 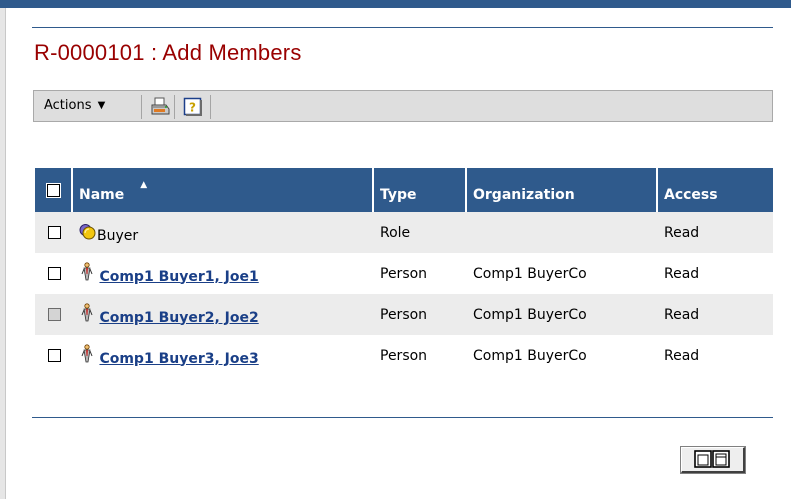 What do you see at coordinates (88, 233) in the screenshot?
I see `role-icon` at bounding box center [88, 233].